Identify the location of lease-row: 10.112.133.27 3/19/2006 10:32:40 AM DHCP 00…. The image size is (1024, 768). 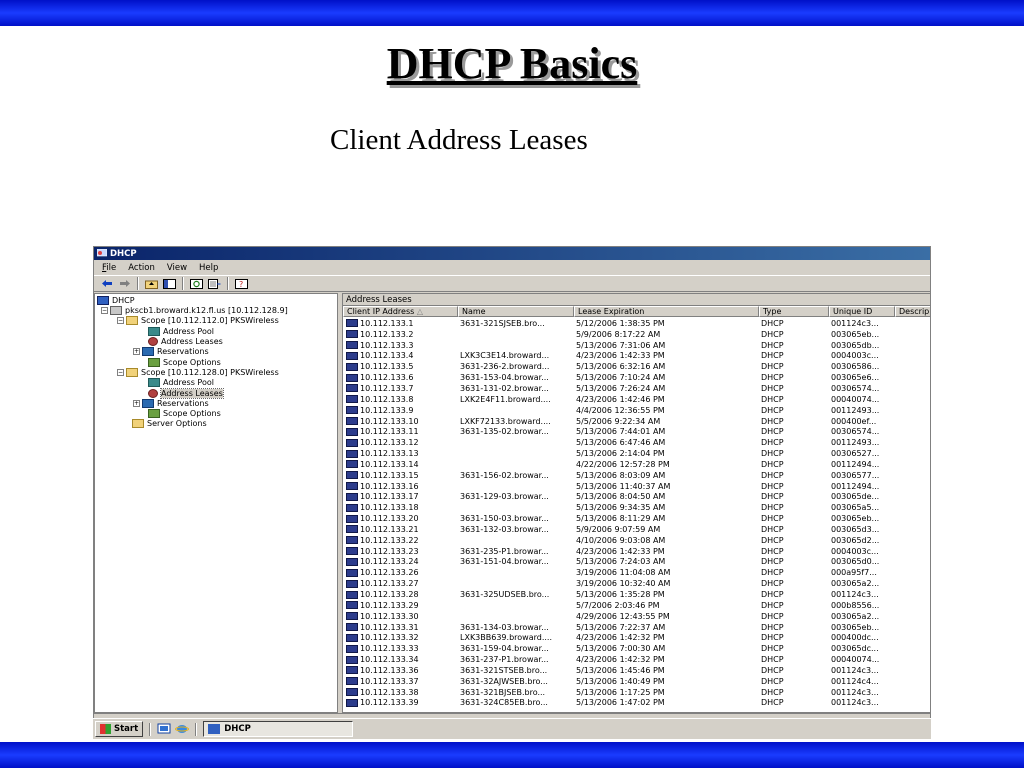
(636, 583).